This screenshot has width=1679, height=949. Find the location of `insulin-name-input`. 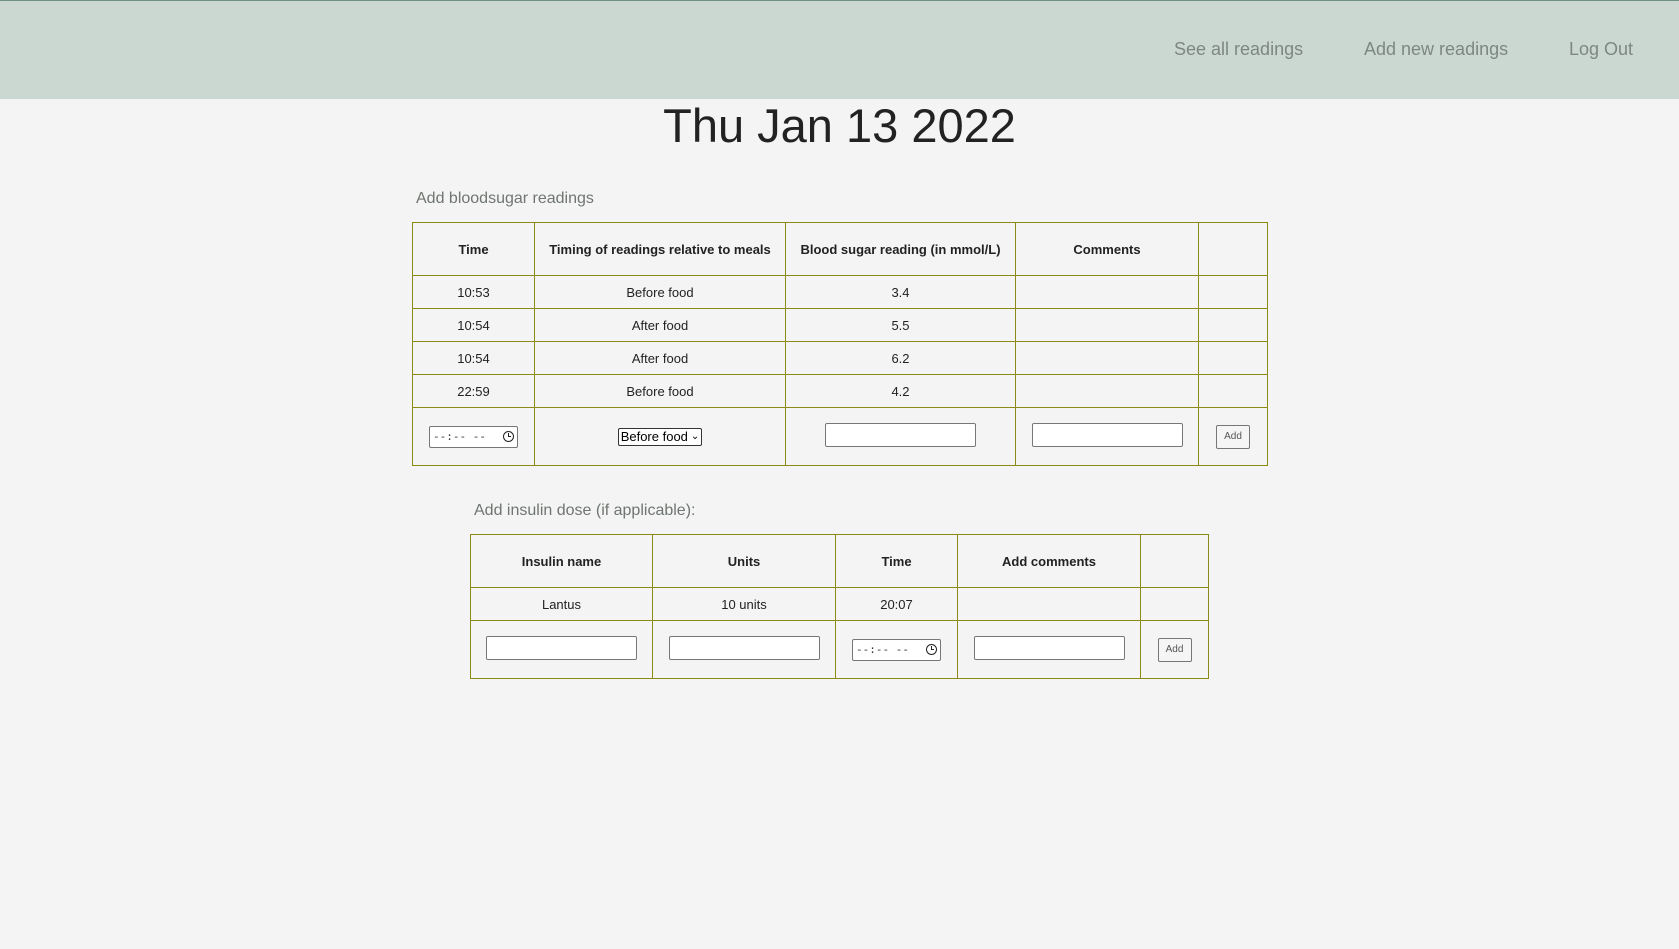

insulin-name-input is located at coordinates (561, 648).